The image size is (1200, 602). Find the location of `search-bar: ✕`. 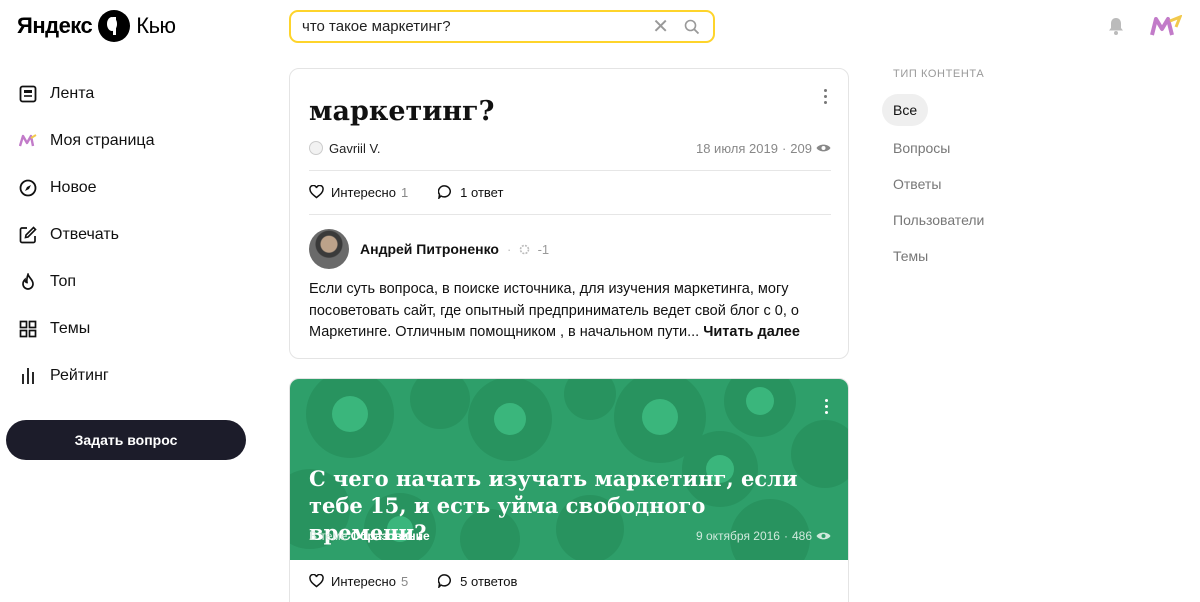

search-bar: ✕ is located at coordinates (502, 26).